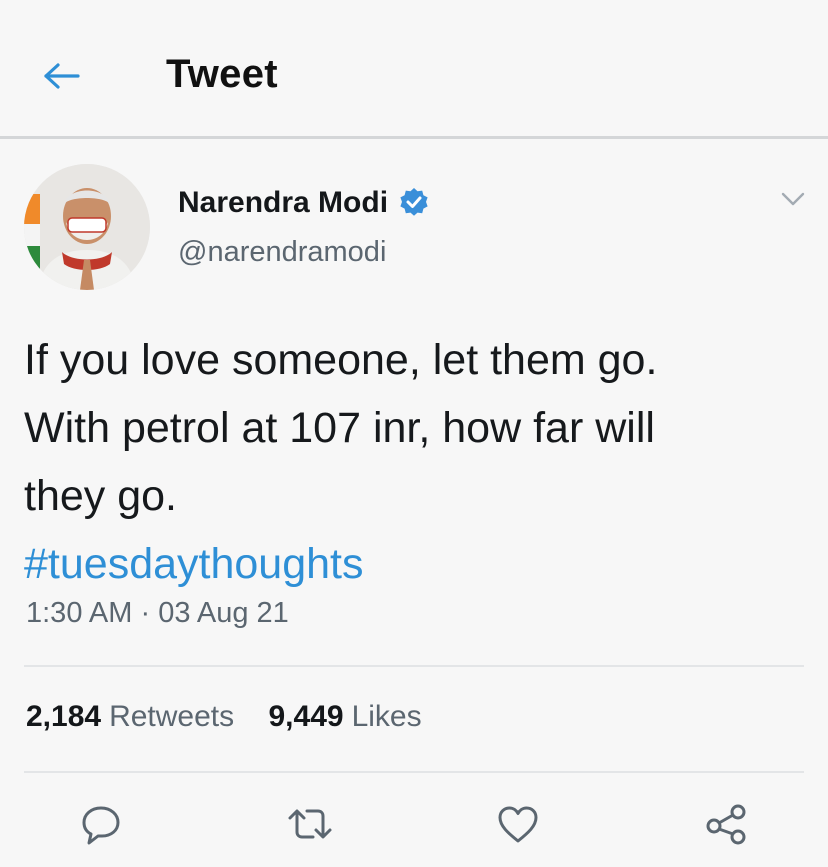 The height and width of the screenshot is (867, 828). Describe the element at coordinates (237, 717) in the screenshot. I see `tweet-stats: 2,184 Retweets 9,449 Likes` at that location.